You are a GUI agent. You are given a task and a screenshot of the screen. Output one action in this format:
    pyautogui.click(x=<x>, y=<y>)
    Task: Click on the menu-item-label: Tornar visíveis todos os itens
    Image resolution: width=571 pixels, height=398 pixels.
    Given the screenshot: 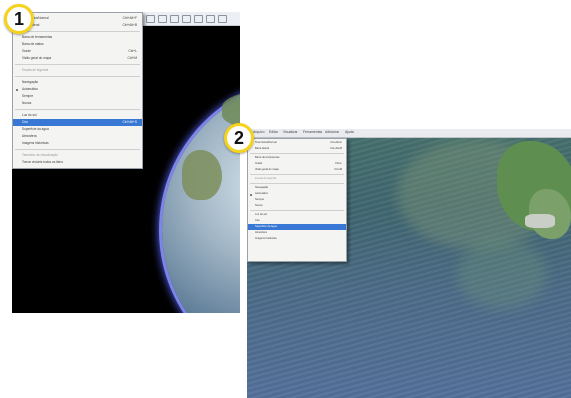 What is the action you would take?
    pyautogui.click(x=42, y=162)
    